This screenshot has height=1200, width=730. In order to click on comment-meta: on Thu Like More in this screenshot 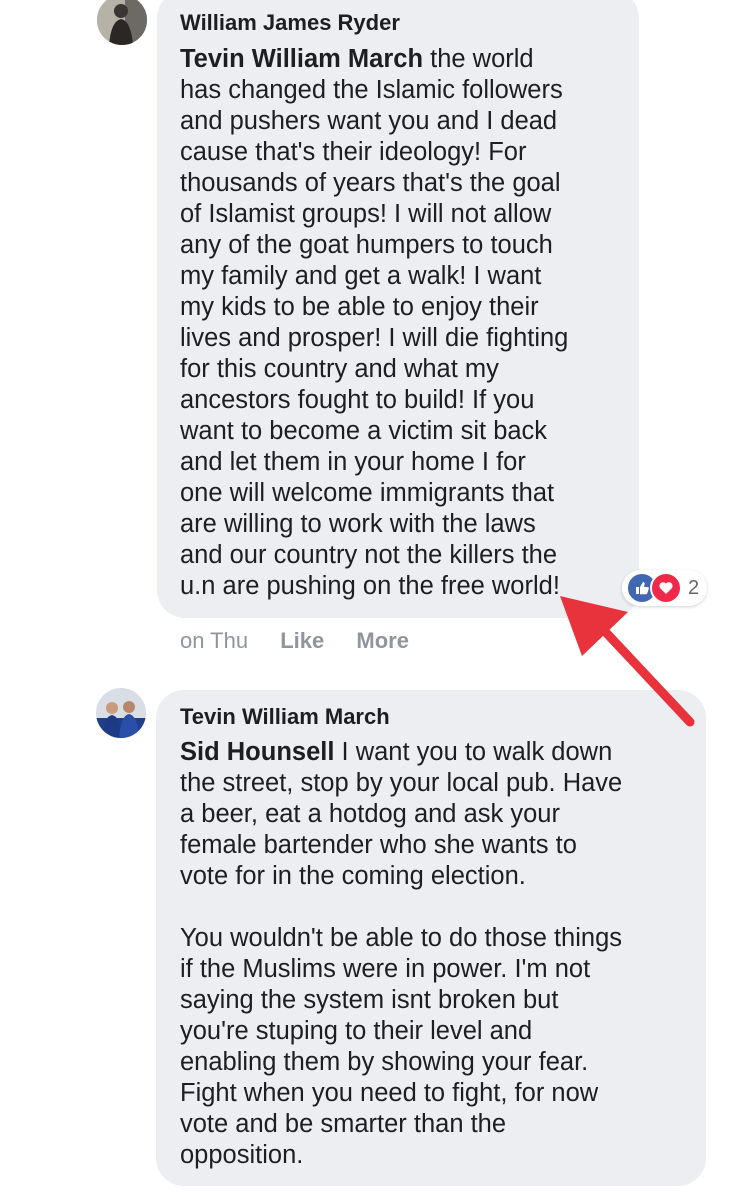, I will do `click(294, 641)`.